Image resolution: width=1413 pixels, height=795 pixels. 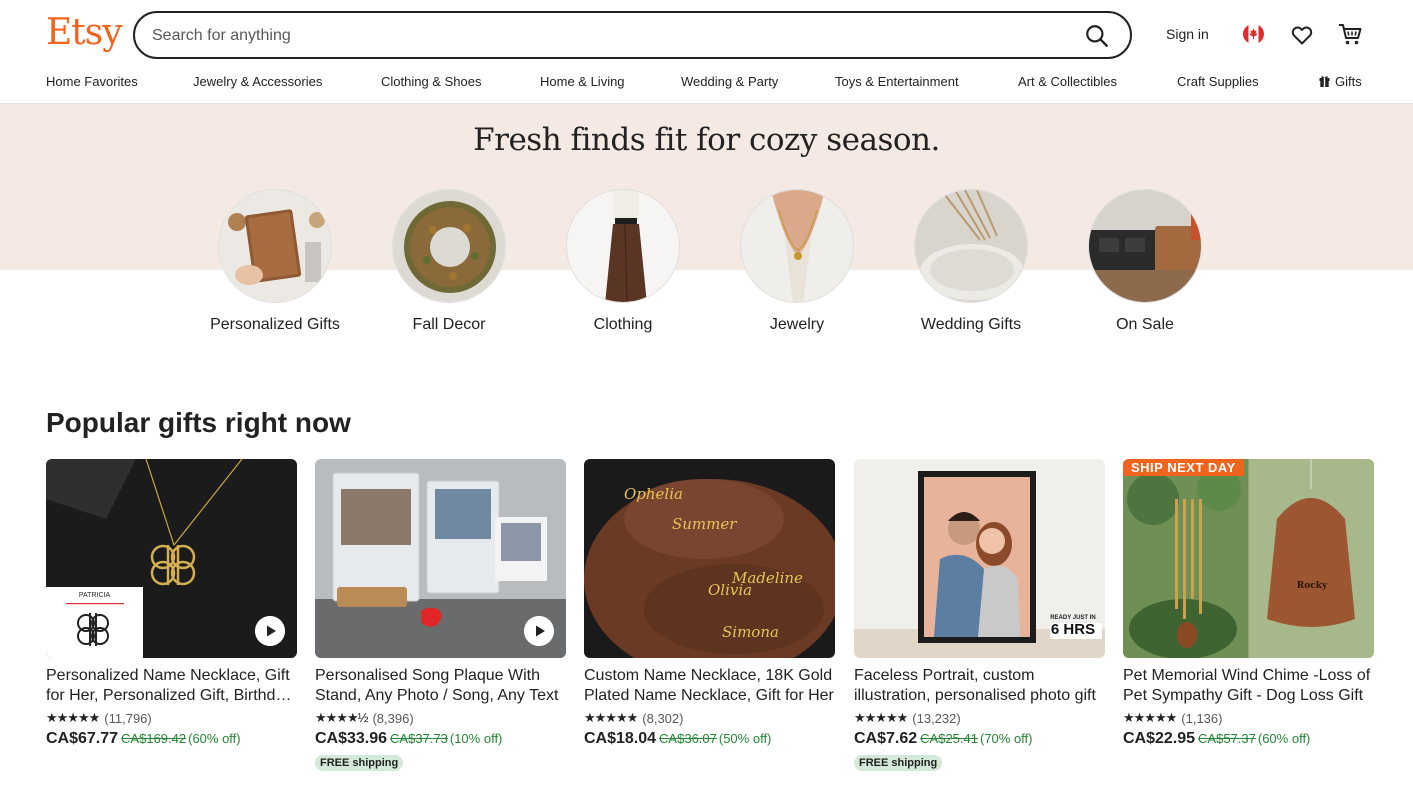 What do you see at coordinates (663, 718) in the screenshot?
I see `review-count: (8,302)` at bounding box center [663, 718].